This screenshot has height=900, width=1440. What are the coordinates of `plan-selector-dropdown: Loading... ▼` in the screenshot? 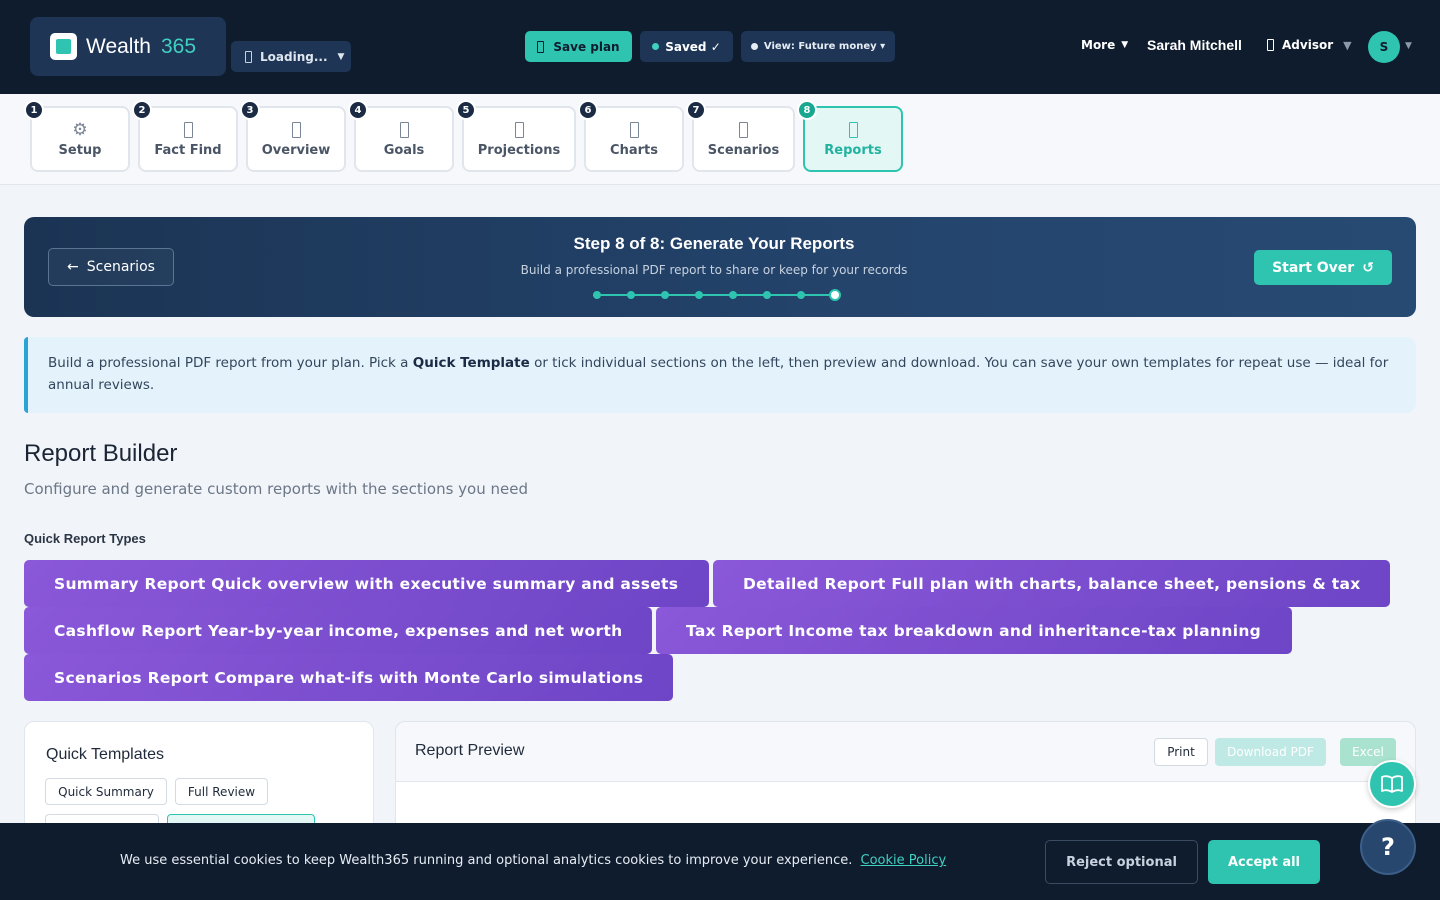 It's located at (291, 56).